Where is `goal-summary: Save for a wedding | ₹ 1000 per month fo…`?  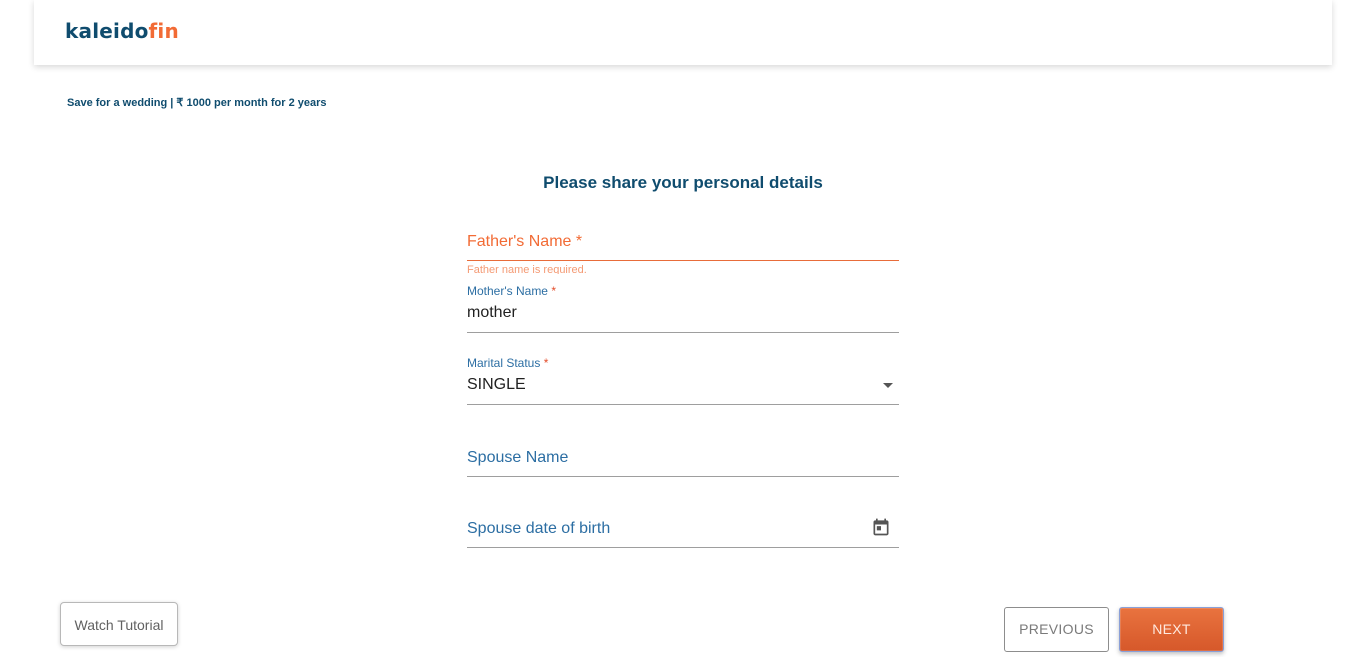
goal-summary: Save for a wedding | ₹ 1000 per month fo… is located at coordinates (197, 103).